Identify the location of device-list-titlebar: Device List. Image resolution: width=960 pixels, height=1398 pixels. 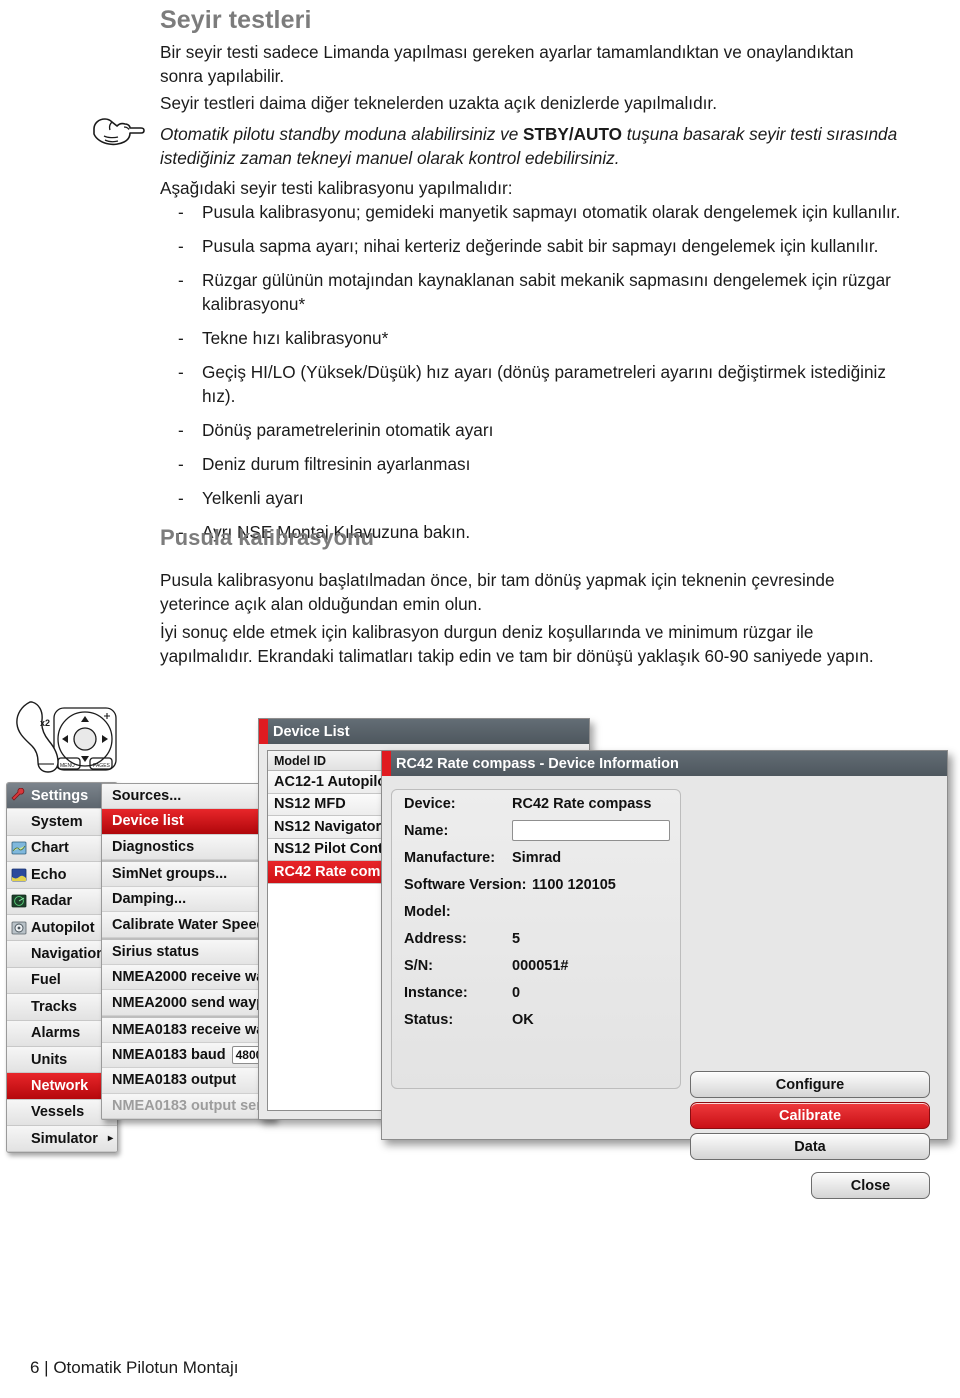
(424, 731).